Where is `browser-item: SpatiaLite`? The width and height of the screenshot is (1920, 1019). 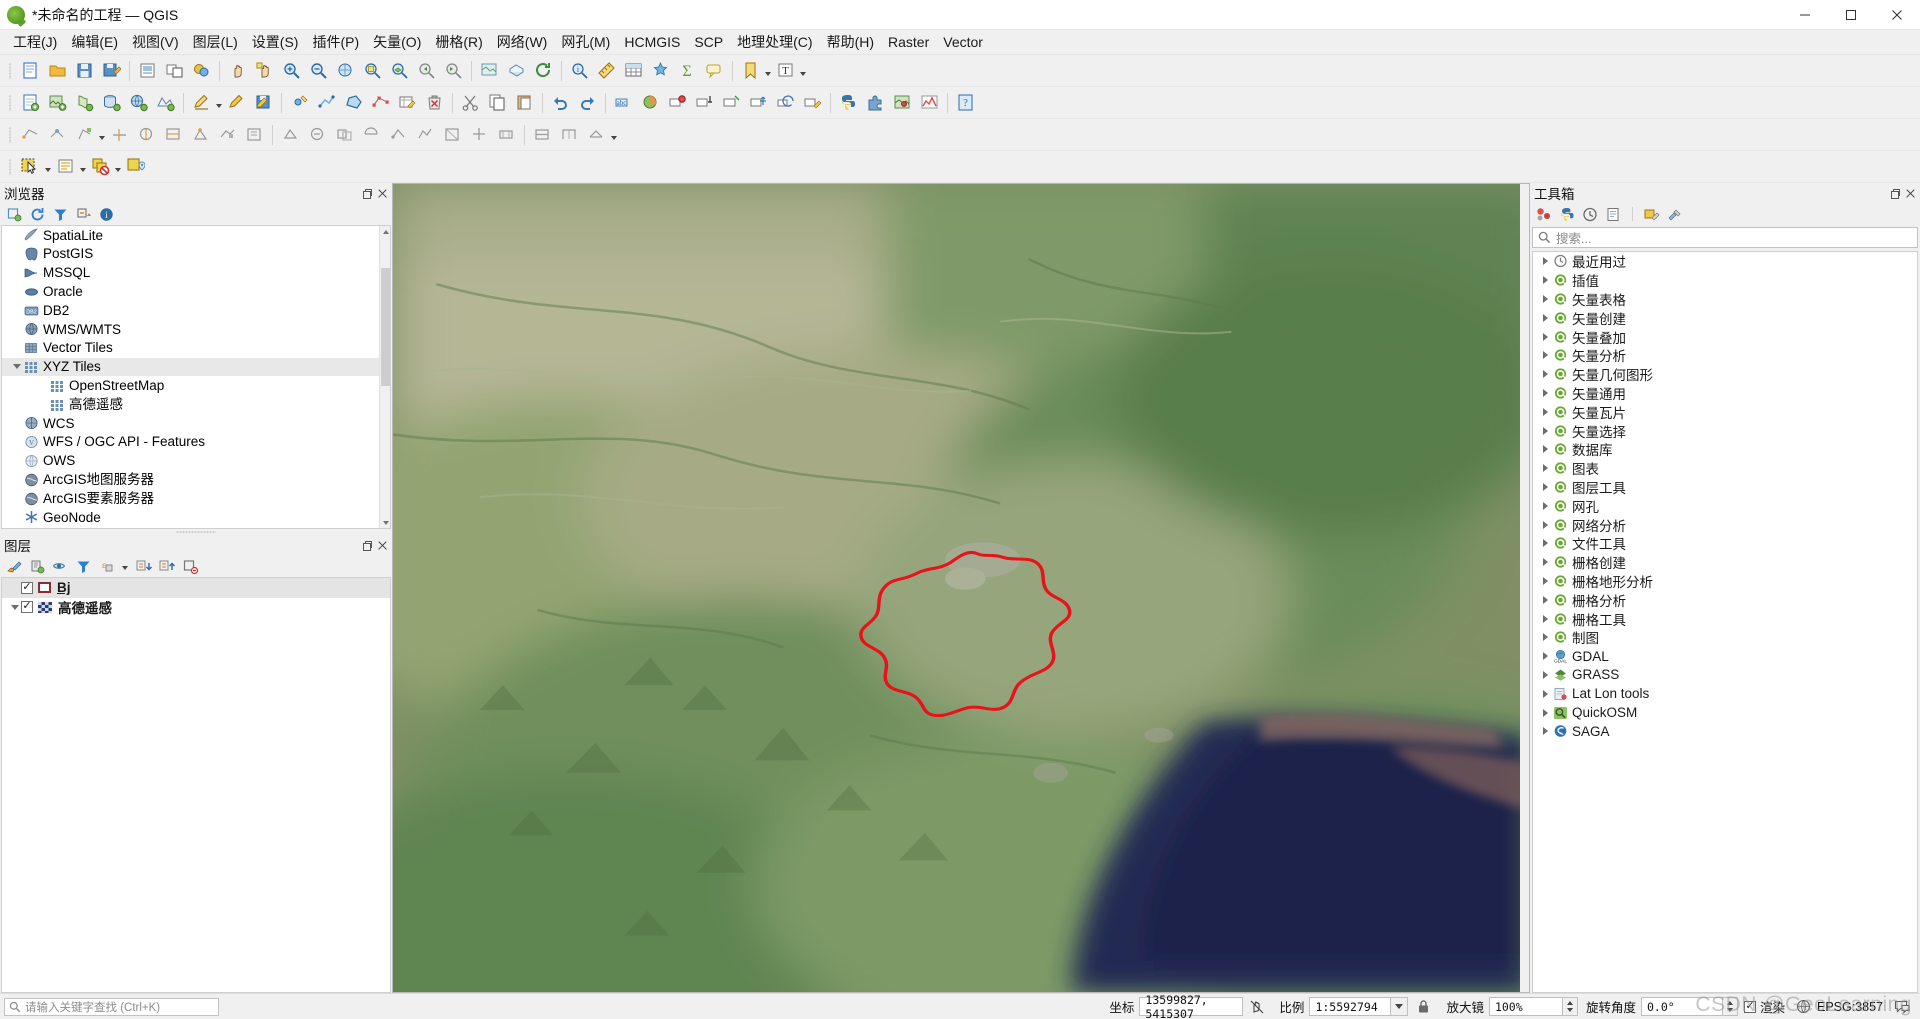
browser-item: SpatiaLite is located at coordinates (190, 235).